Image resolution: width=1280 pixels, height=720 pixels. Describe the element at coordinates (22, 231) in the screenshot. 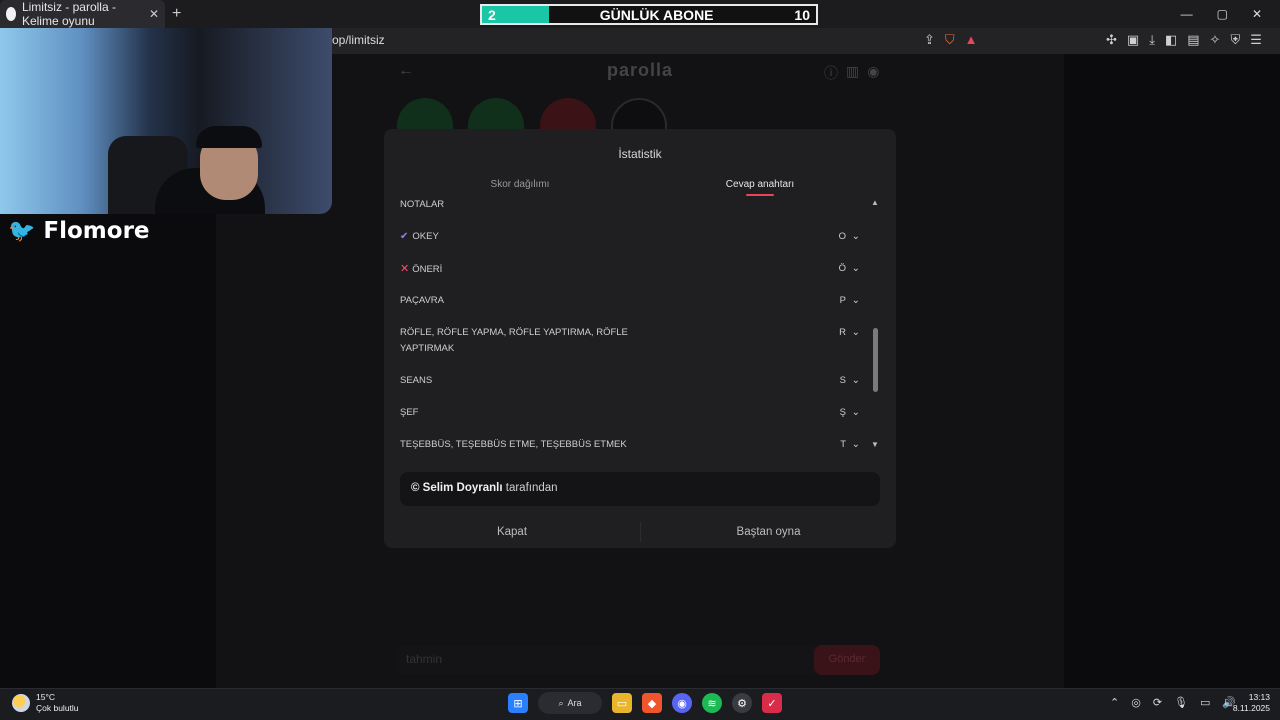

I see `twitter-icon: 🐦` at that location.